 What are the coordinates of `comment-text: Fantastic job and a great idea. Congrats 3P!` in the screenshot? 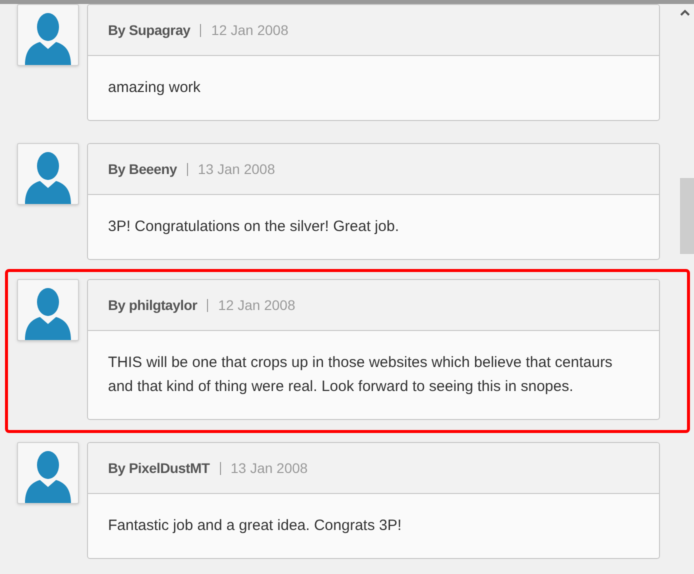 It's located at (255, 526).